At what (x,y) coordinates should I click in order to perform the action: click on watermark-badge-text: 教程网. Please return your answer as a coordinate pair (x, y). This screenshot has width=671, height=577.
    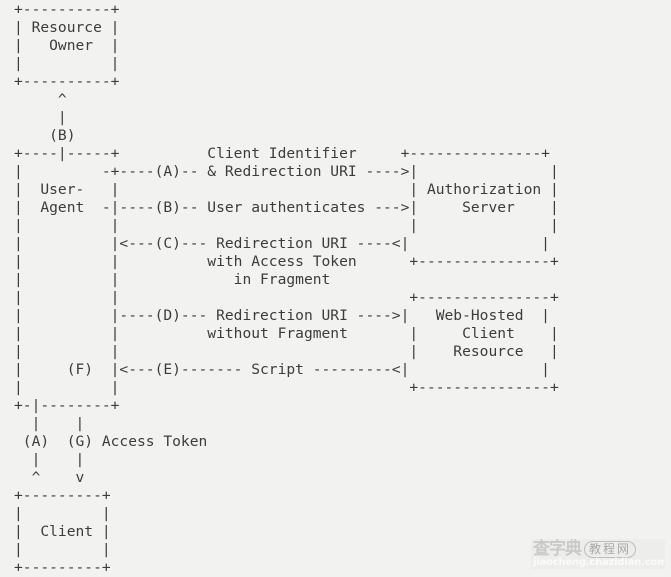
    Looking at the image, I should click on (610, 549).